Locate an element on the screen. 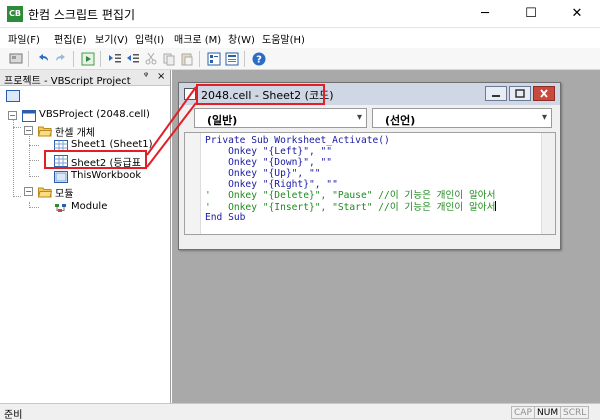 Image resolution: width=600 pixels, height=420 pixels. view-code-icon is located at coordinates (13, 96).